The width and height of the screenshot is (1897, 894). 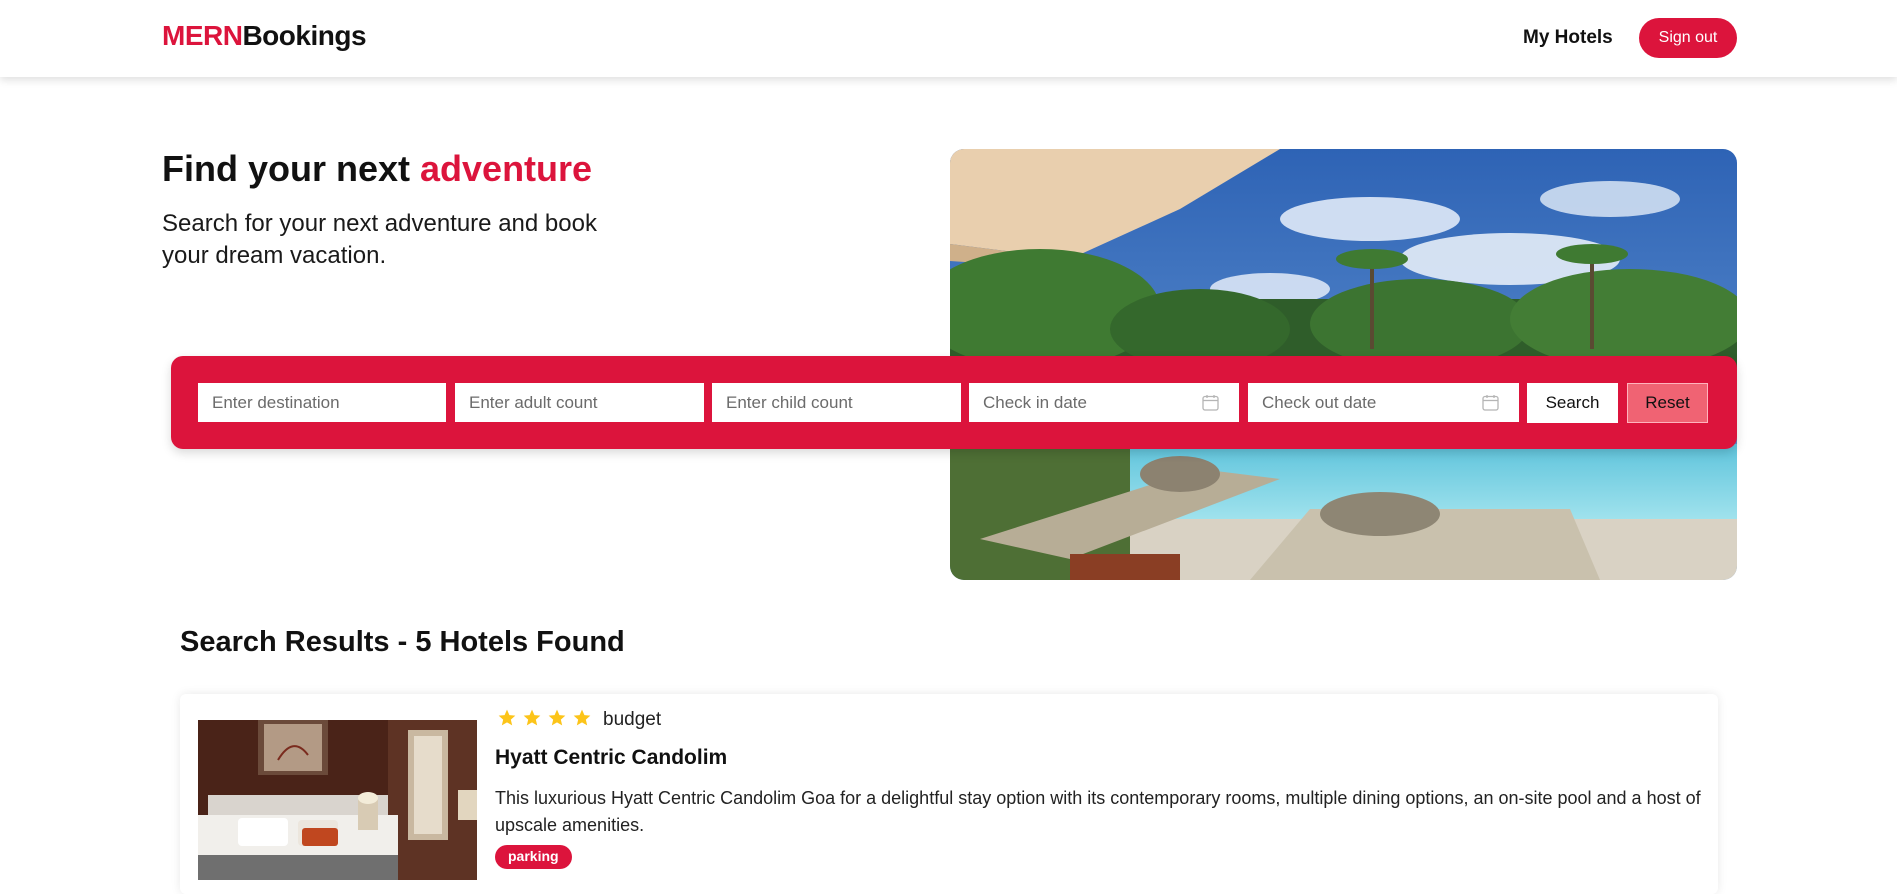 What do you see at coordinates (304, 35) in the screenshot?
I see `logo-rest: Bookings` at bounding box center [304, 35].